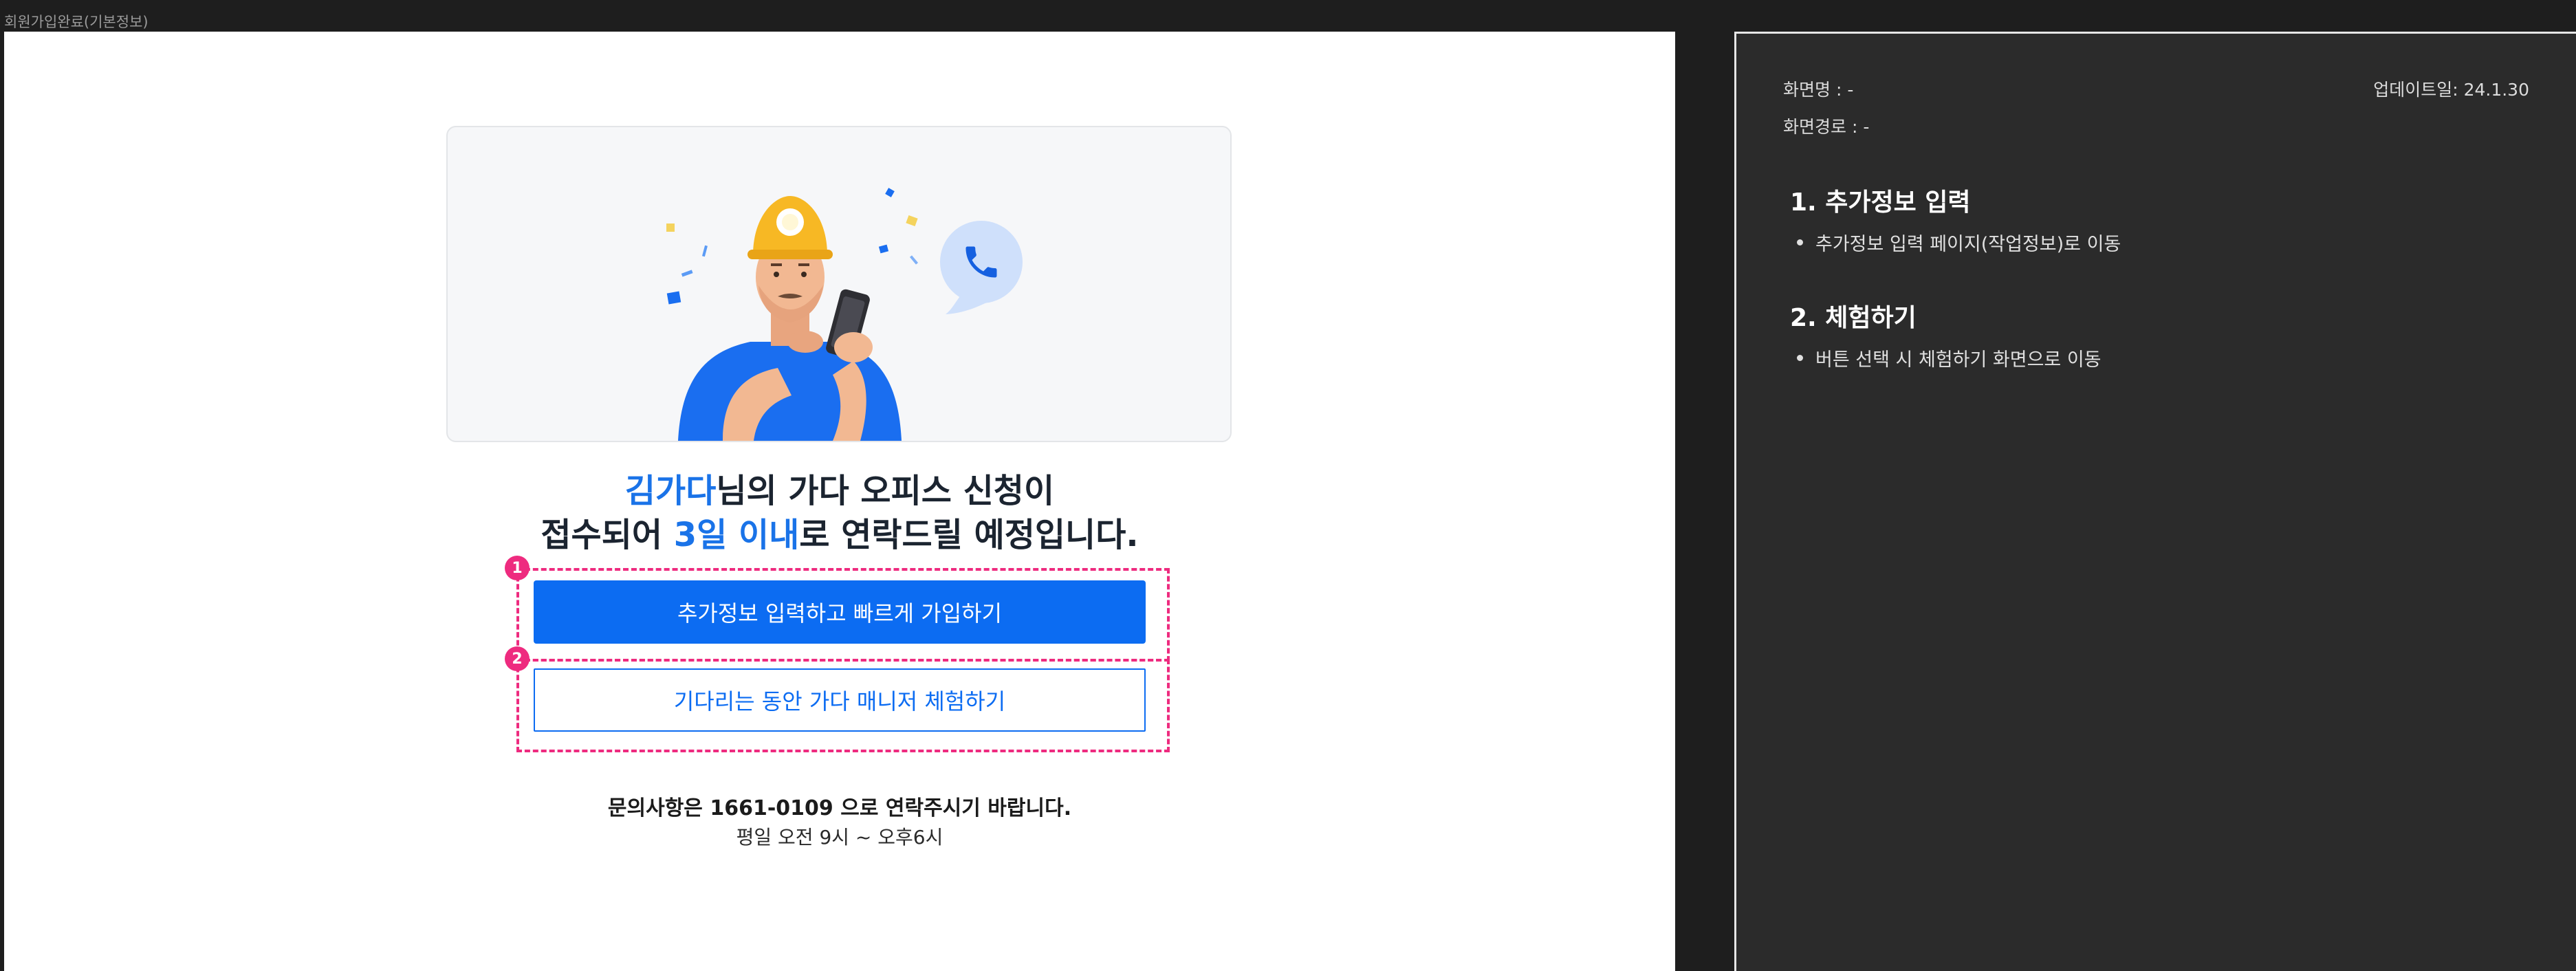  I want to click on contact-period: 3일 이내, so click(736, 535).